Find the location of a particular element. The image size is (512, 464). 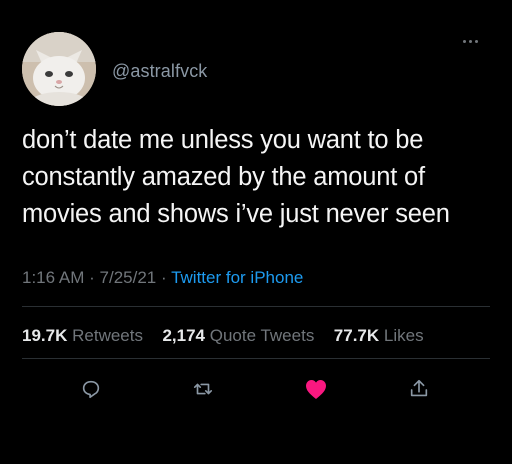

like-button is located at coordinates (316, 389).